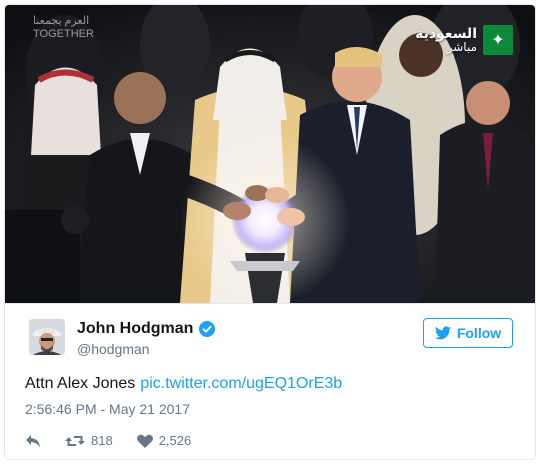  I want to click on event-watermark: العزم يجمعنا TOGETHER, so click(63, 28).